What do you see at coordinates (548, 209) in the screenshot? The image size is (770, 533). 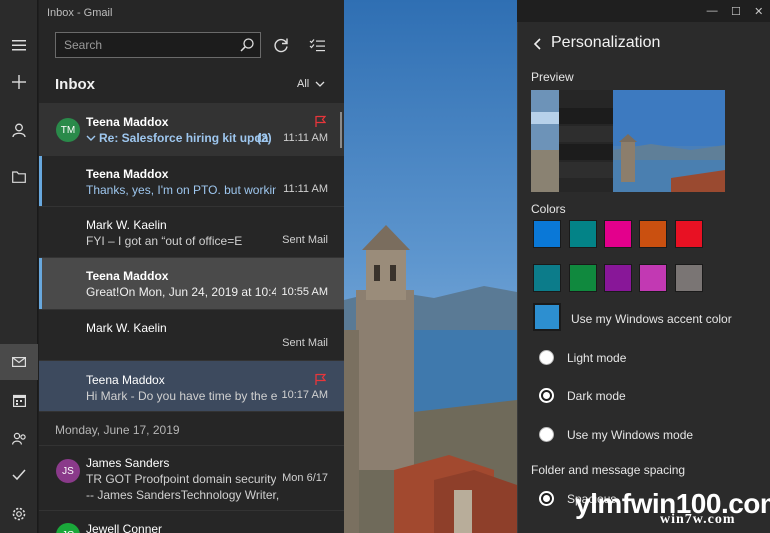 I see `colors-label: Colors` at bounding box center [548, 209].